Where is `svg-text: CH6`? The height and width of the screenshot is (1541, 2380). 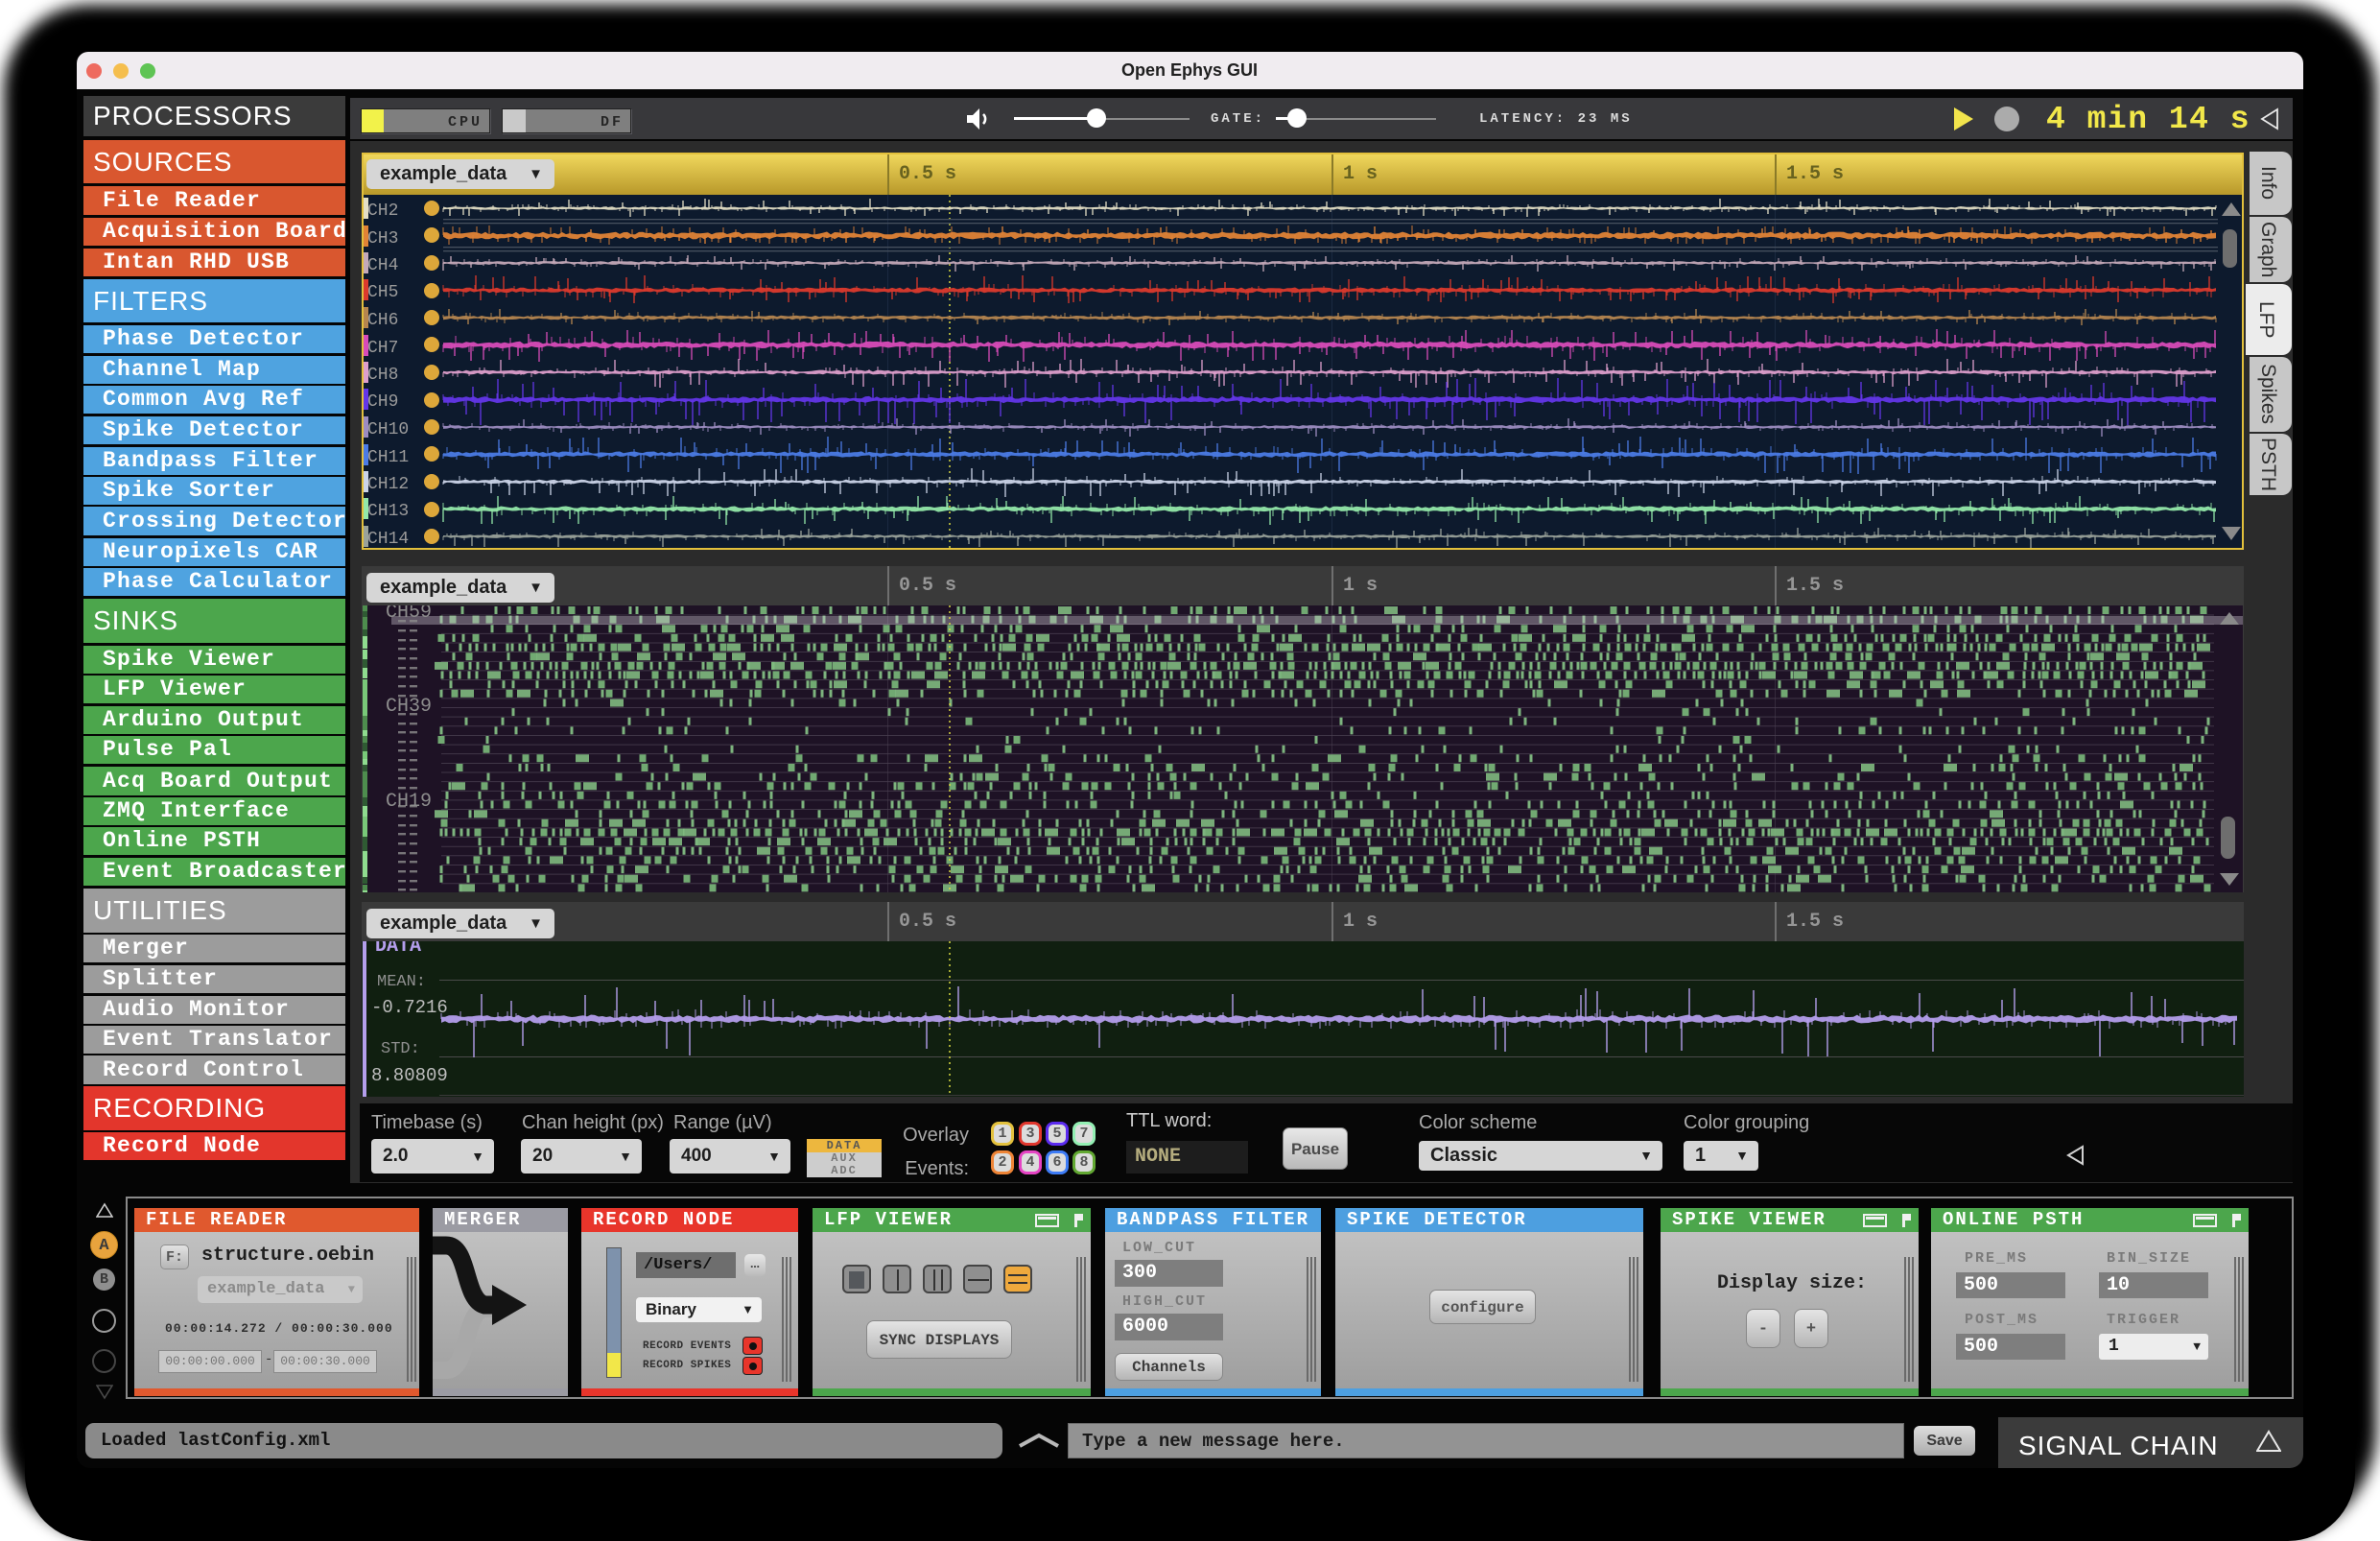
svg-text: CH6 is located at coordinates (383, 320).